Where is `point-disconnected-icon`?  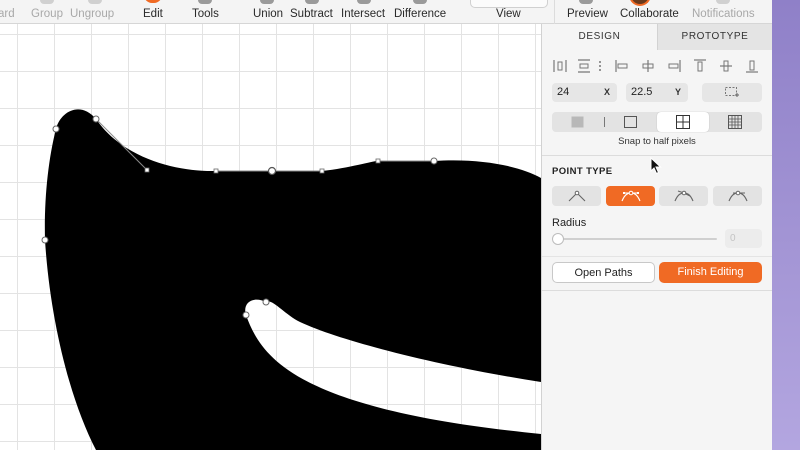
point-disconnected-icon is located at coordinates (684, 196).